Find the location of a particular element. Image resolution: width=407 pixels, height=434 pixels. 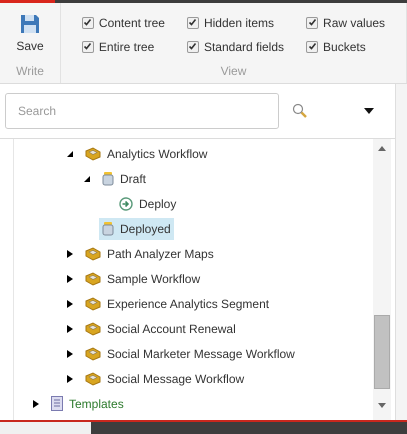

tree-item: Social Marketer Message Workflow is located at coordinates (190, 353).